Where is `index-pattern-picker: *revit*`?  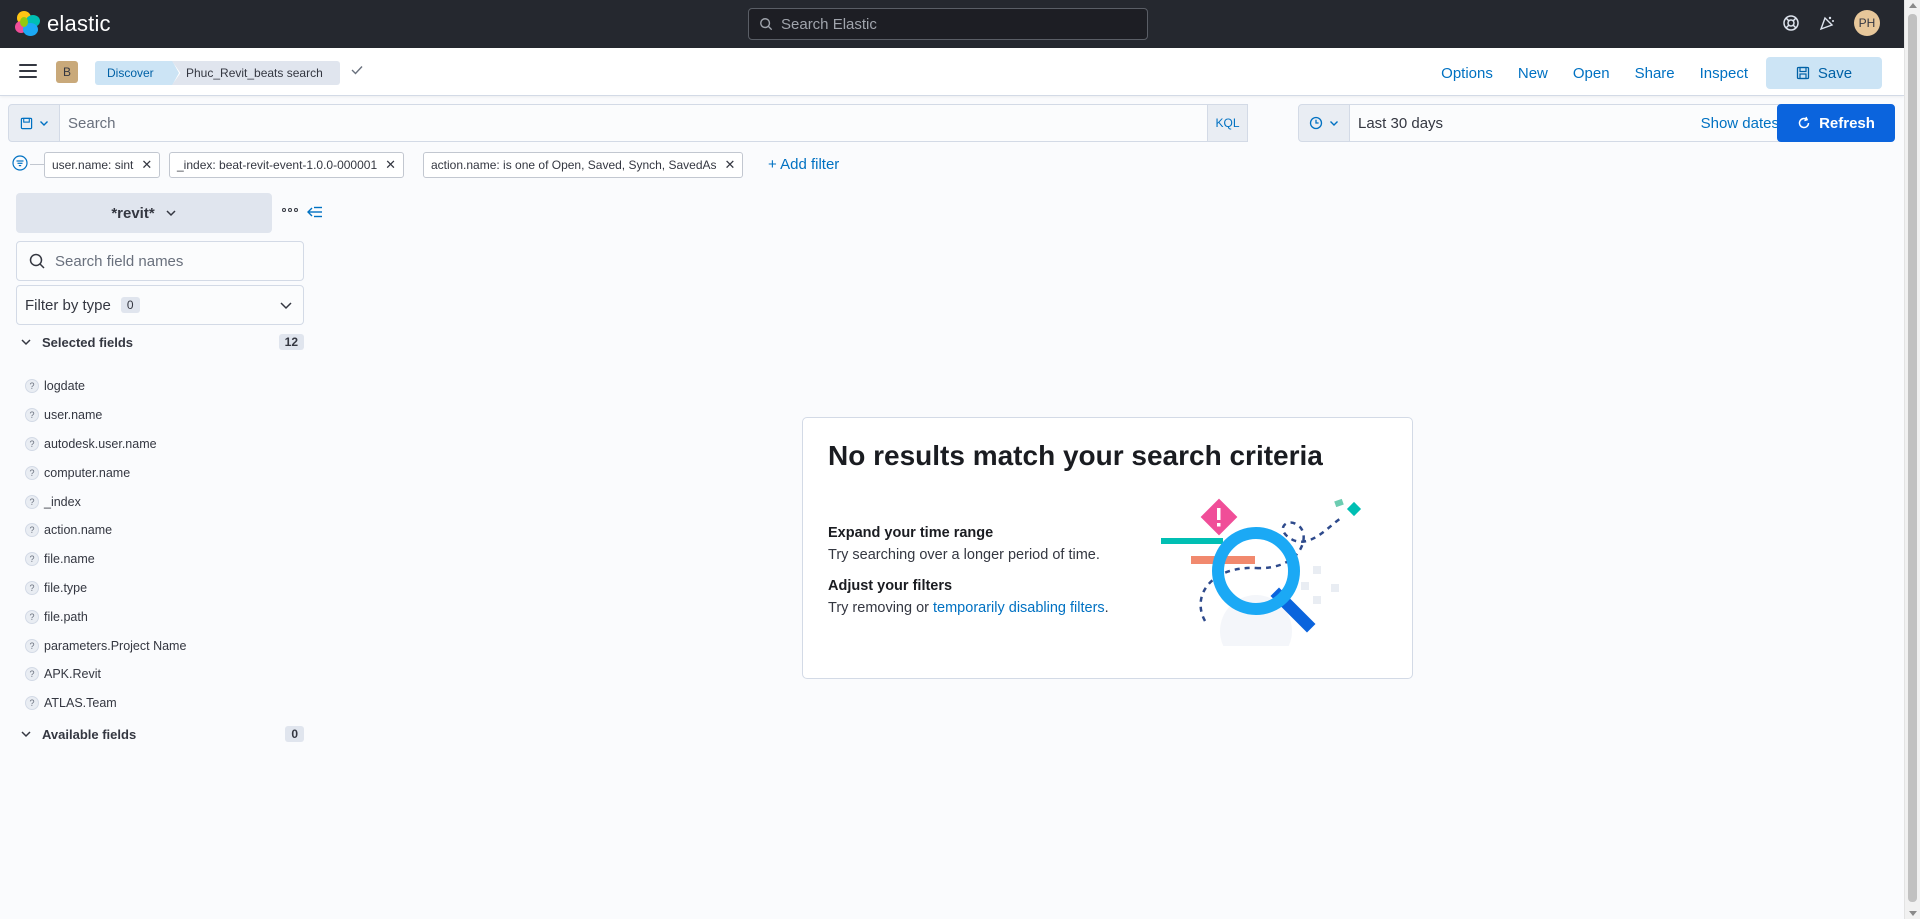 index-pattern-picker: *revit* is located at coordinates (144, 213).